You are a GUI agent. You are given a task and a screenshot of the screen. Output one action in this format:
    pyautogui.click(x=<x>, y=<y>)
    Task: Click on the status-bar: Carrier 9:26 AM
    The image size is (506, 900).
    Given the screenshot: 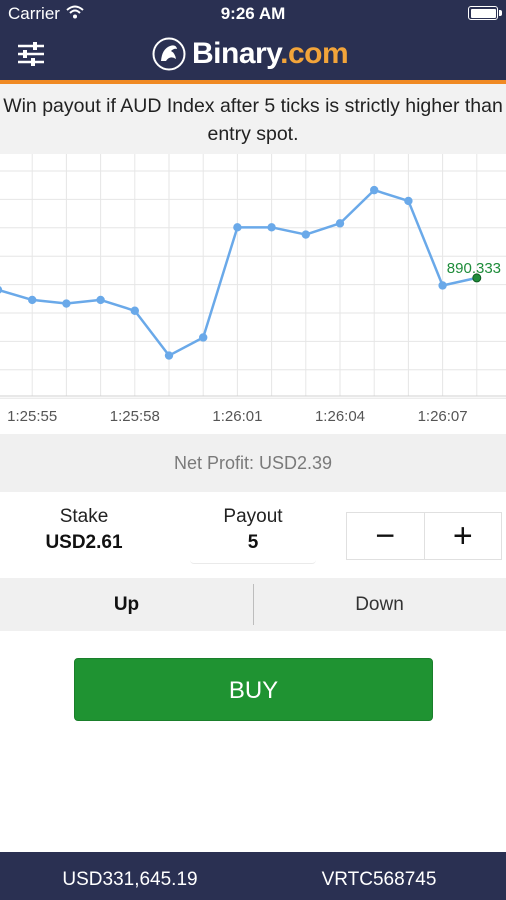 What is the action you would take?
    pyautogui.click(x=253, y=13)
    